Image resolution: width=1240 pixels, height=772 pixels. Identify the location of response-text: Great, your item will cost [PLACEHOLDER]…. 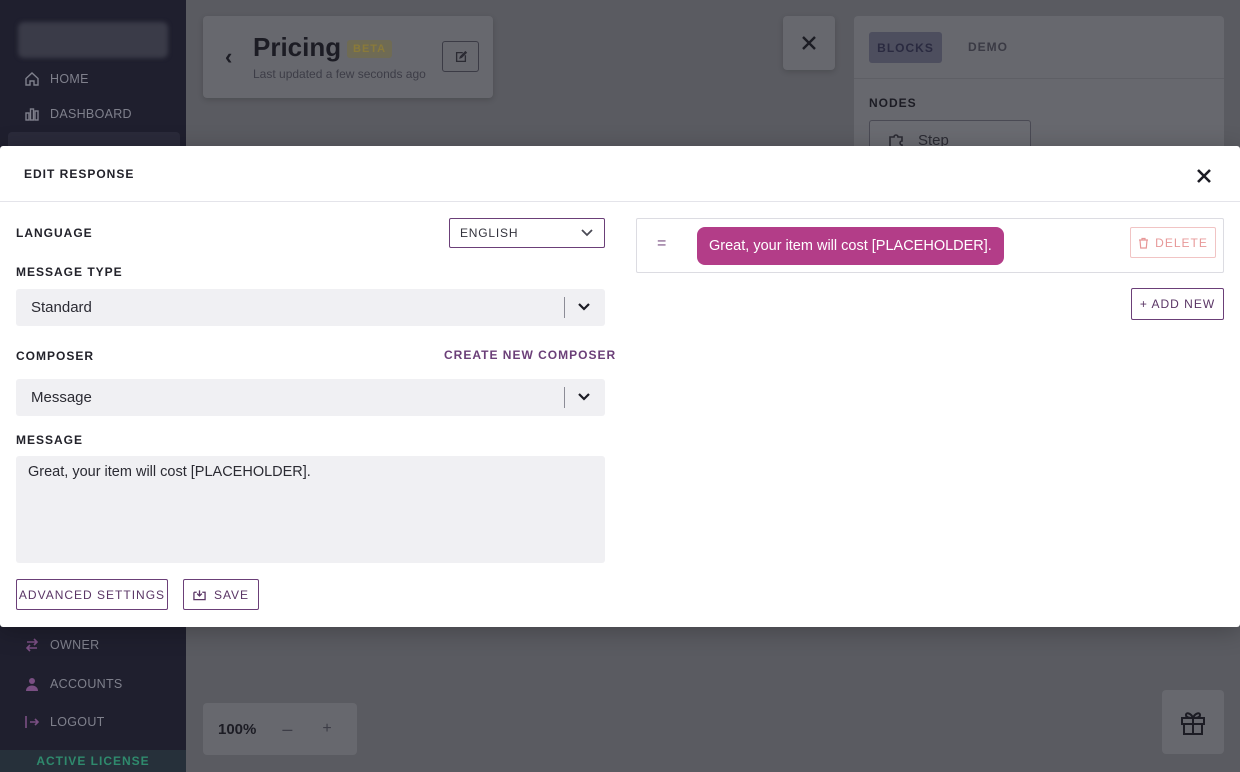
(850, 246).